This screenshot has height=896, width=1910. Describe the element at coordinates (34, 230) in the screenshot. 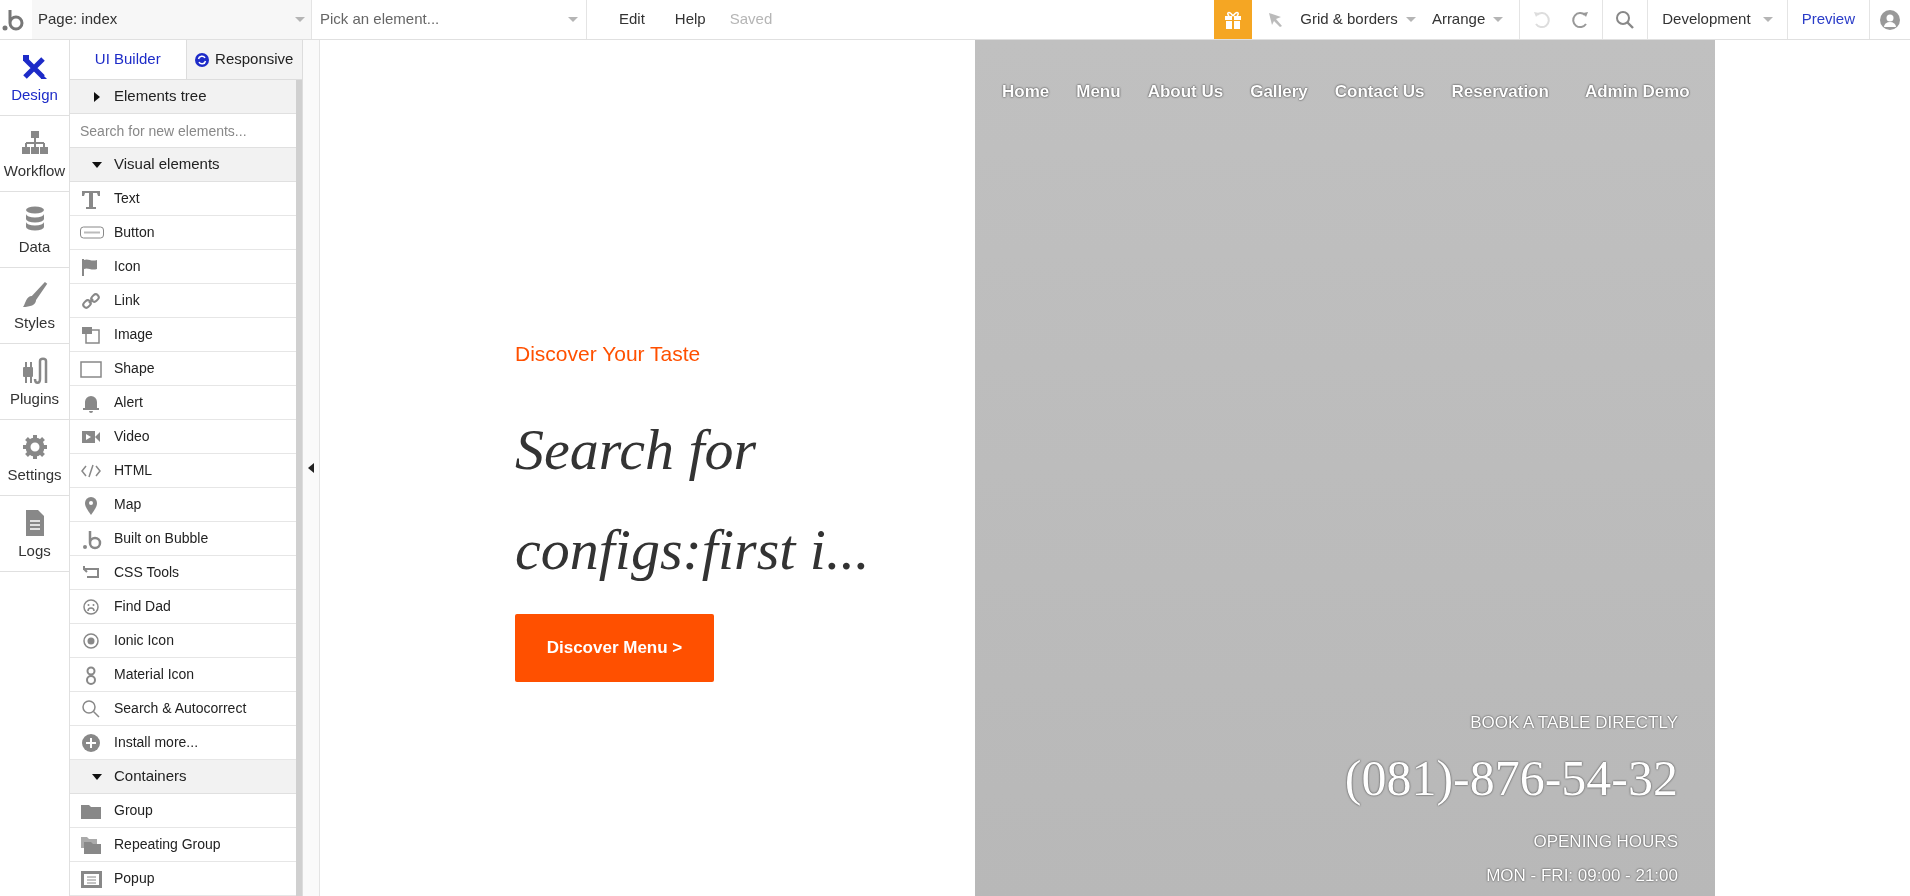

I see `nav-tab: Data` at that location.